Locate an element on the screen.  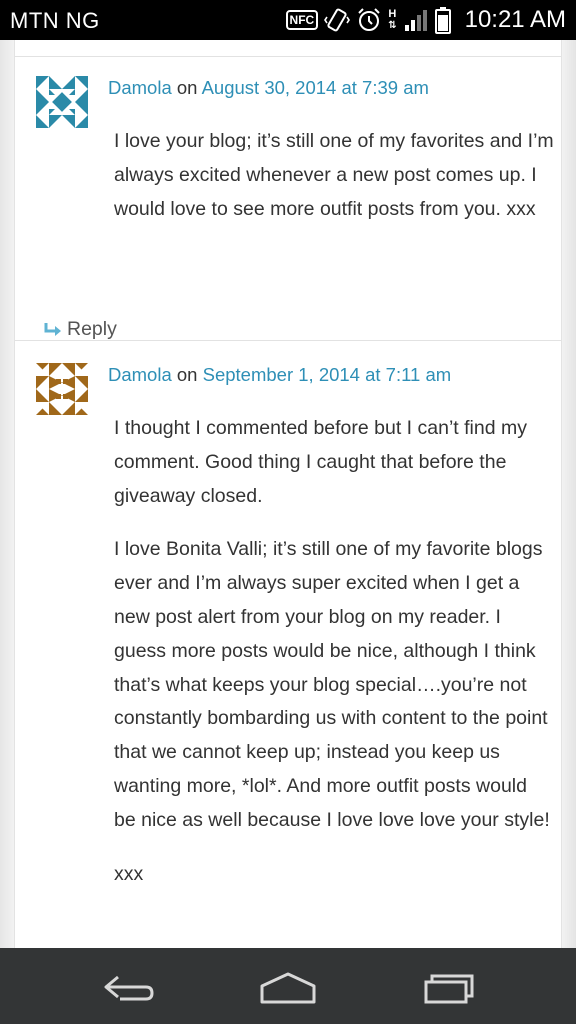
clock-label: 10:21 AM is located at coordinates (515, 19).